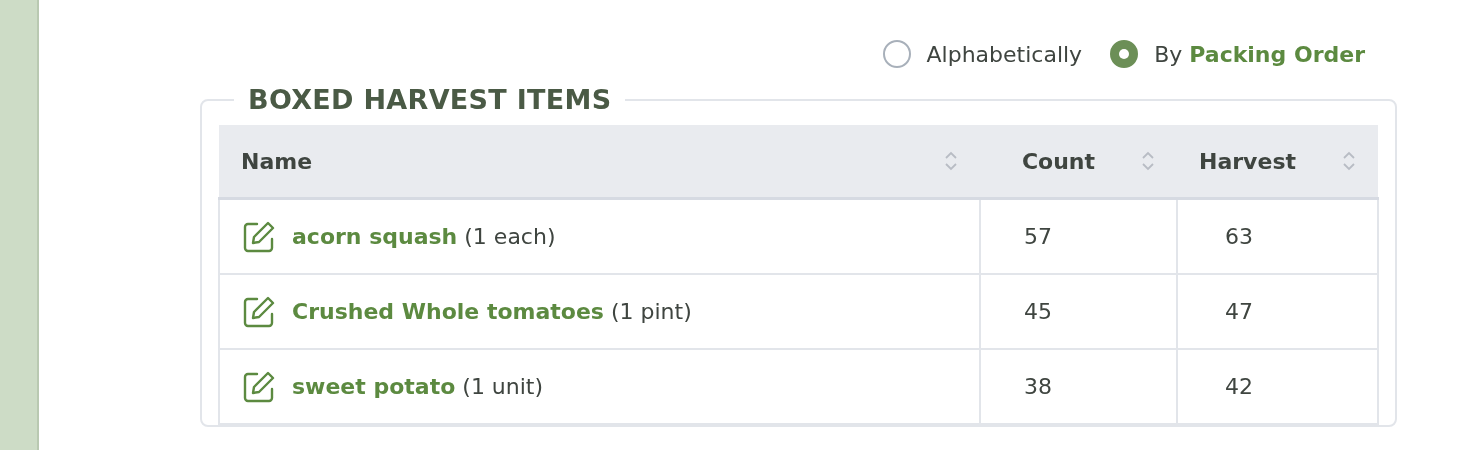 The width and height of the screenshot is (1465, 450). Describe the element at coordinates (1277, 236) in the screenshot. I see `table-cell: 63` at that location.